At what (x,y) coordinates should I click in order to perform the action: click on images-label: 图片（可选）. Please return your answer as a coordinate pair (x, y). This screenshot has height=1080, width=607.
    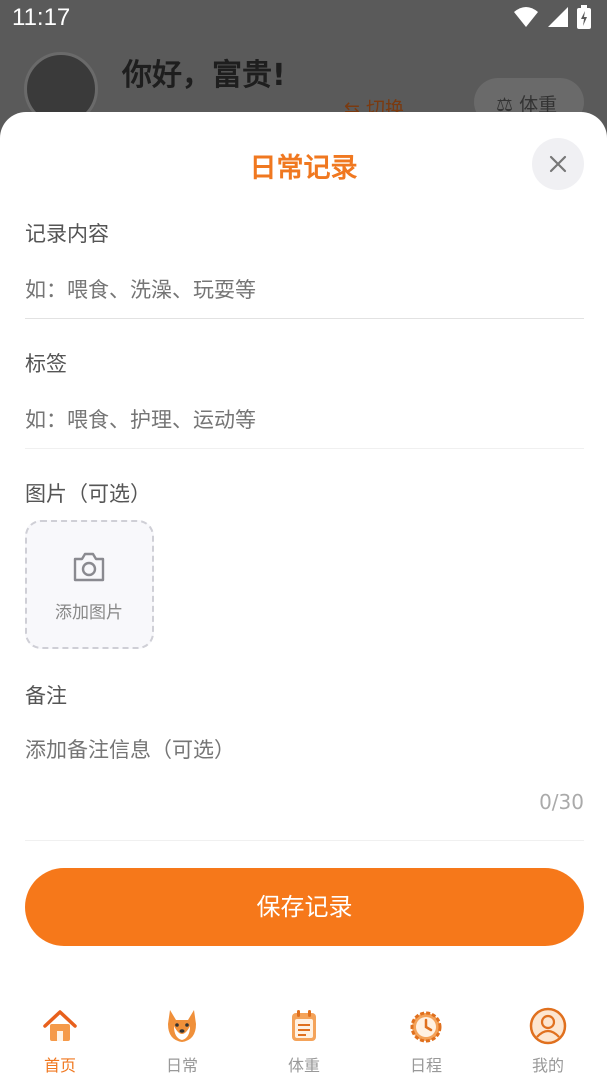
    Looking at the image, I should click on (88, 494).